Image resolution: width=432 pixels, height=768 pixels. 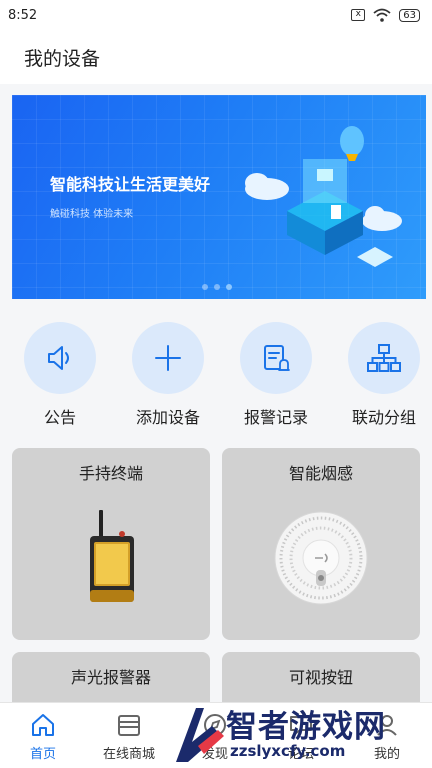 What do you see at coordinates (216, 15) in the screenshot?
I see `status-bar: 8:52 x 63` at bounding box center [216, 15].